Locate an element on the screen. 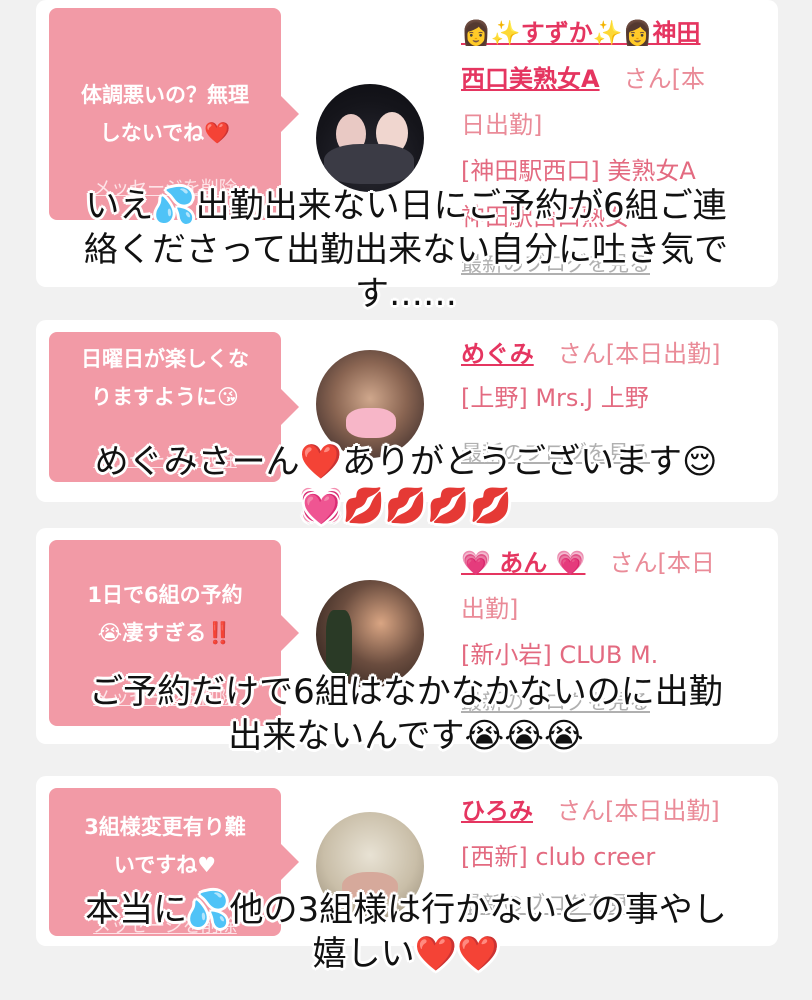  status-label: 日出勤] is located at coordinates (502, 125).